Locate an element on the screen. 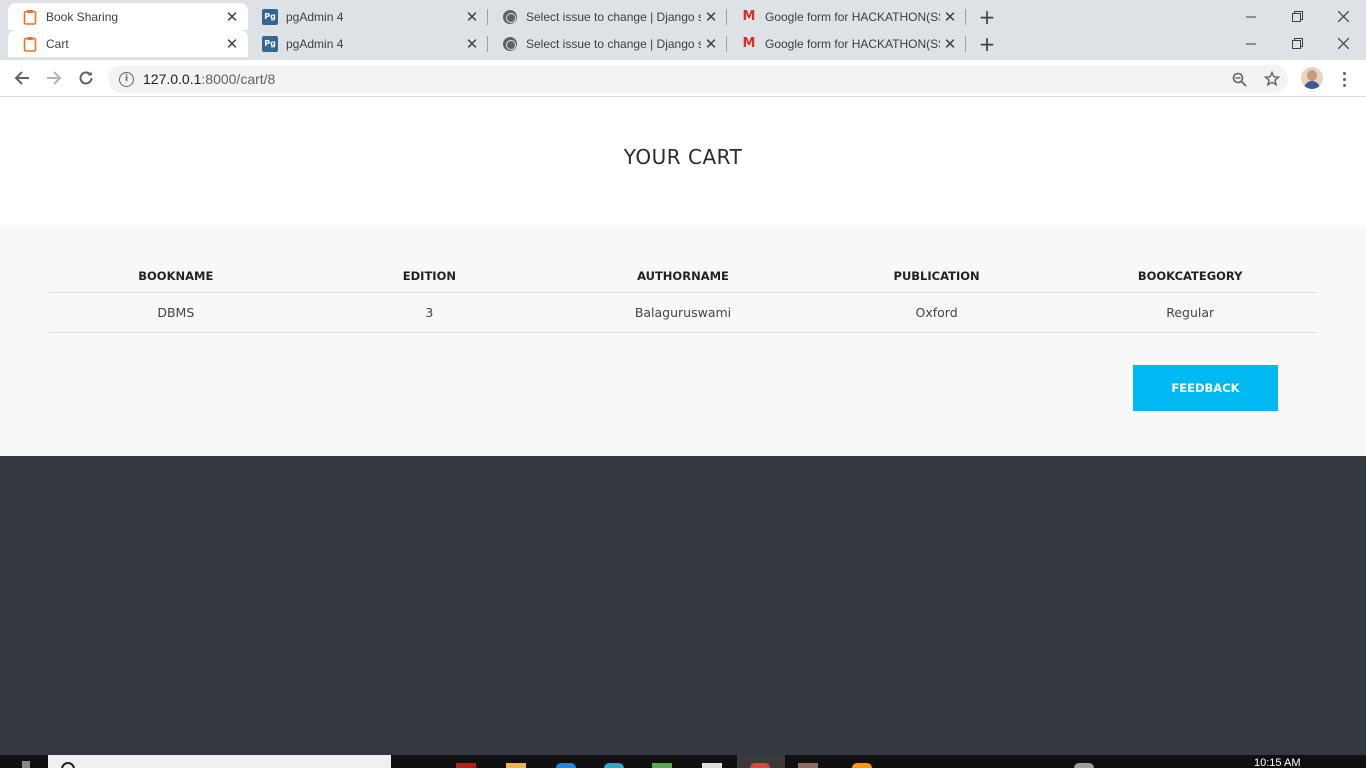 The height and width of the screenshot is (768, 1366). cell-publication: Oxford is located at coordinates (936, 312).